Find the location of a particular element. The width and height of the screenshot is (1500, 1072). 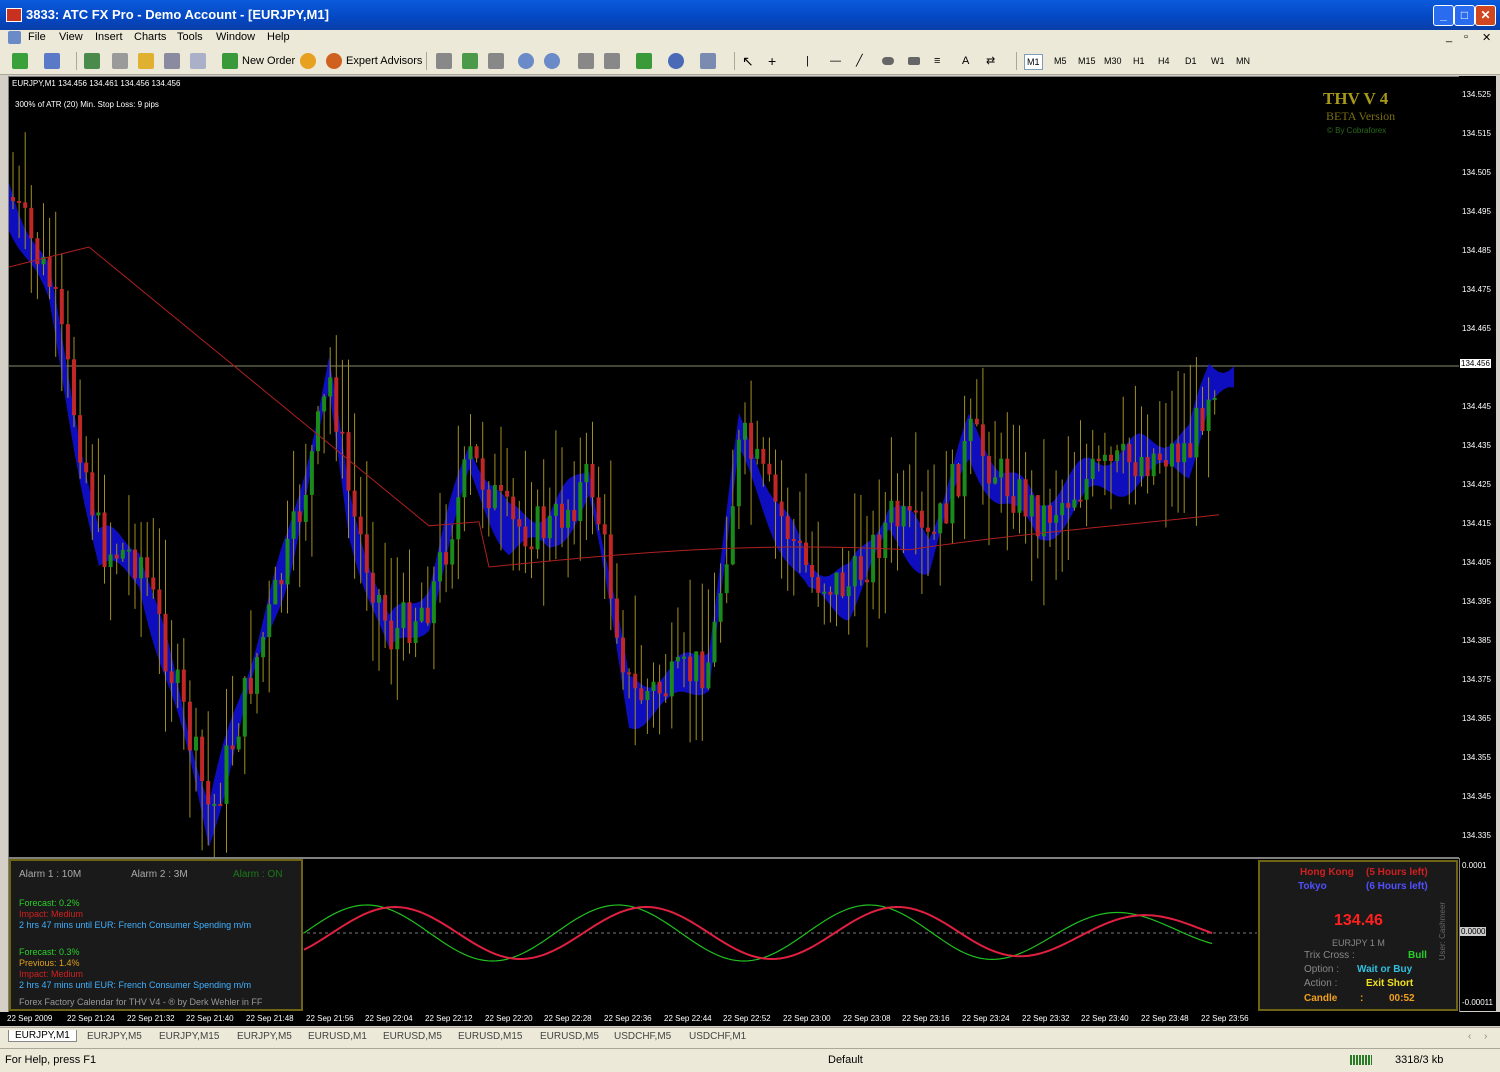

mdi-minimize-button: _ is located at coordinates (1449, 37).